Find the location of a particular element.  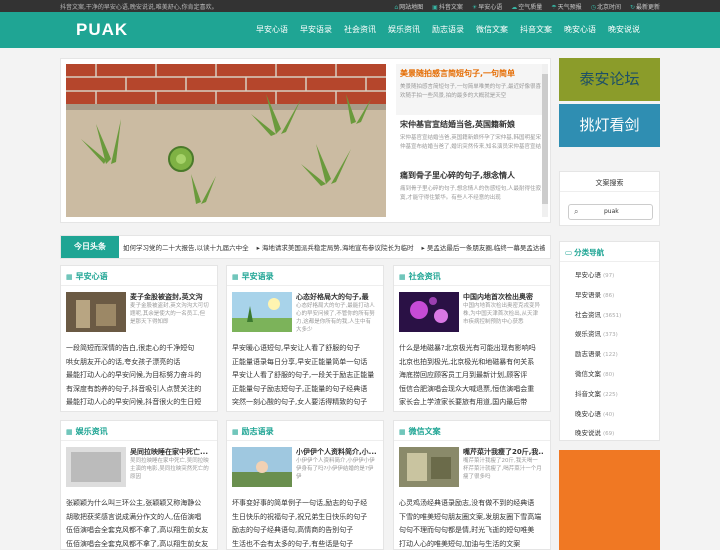

list-item: 一段简短而深情的告白,很走心的千净短句 is located at coordinates (139, 349).